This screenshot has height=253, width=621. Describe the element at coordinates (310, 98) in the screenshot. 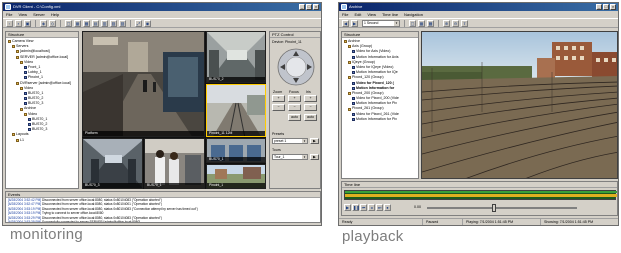

I see `iris-in-button: +` at that location.